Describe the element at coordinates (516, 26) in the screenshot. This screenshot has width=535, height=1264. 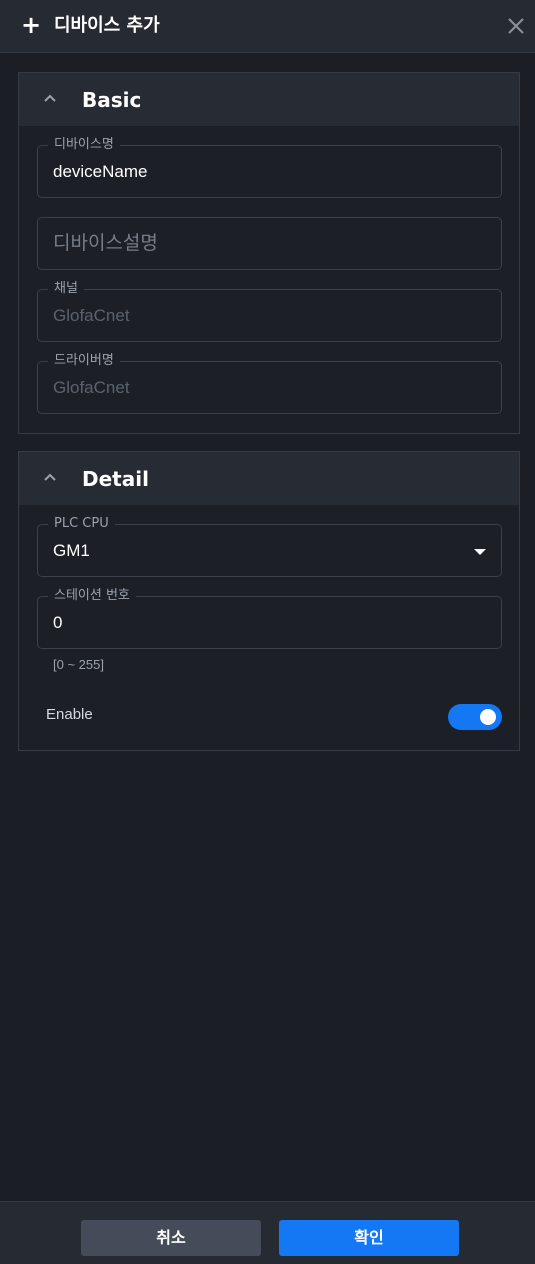
I see `close-icon` at that location.